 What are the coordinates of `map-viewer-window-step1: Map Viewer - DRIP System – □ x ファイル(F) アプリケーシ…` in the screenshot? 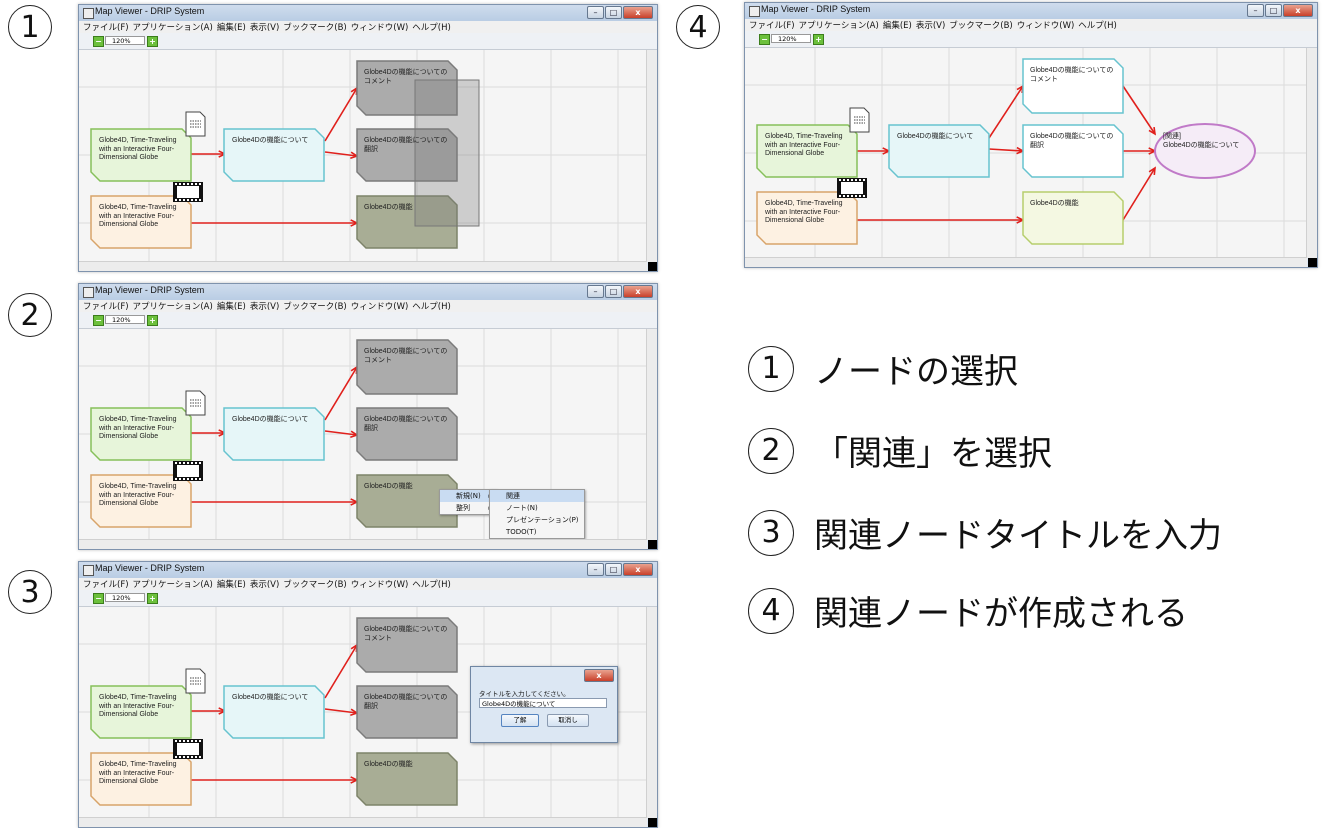 It's located at (368, 138).